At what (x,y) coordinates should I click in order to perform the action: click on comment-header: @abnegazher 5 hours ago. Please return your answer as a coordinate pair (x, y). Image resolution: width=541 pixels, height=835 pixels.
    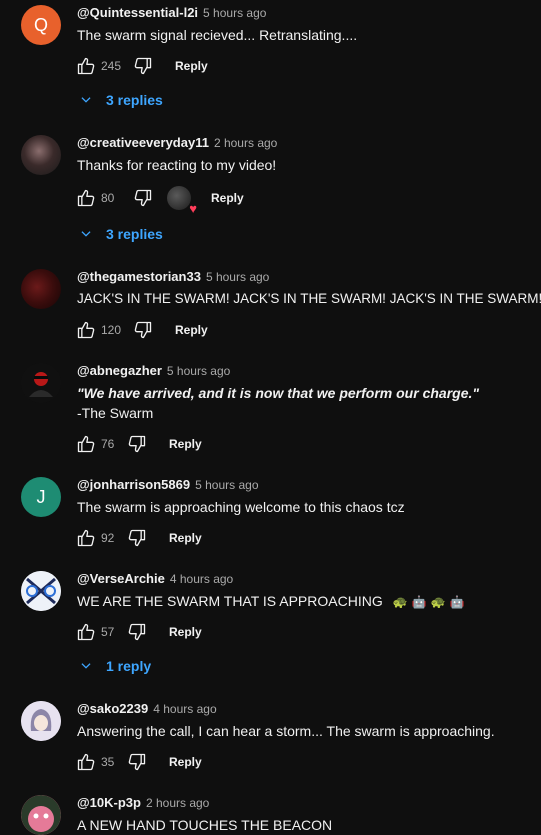
    Looking at the image, I should click on (153, 372).